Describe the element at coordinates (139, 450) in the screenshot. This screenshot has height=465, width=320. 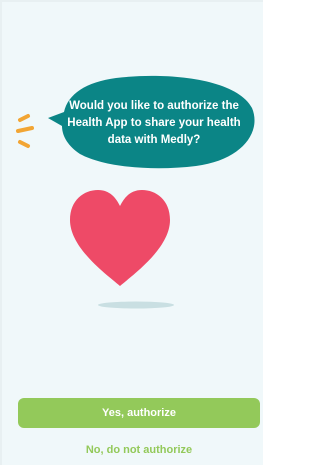
I see `decline-button: No, do not authorize` at that location.